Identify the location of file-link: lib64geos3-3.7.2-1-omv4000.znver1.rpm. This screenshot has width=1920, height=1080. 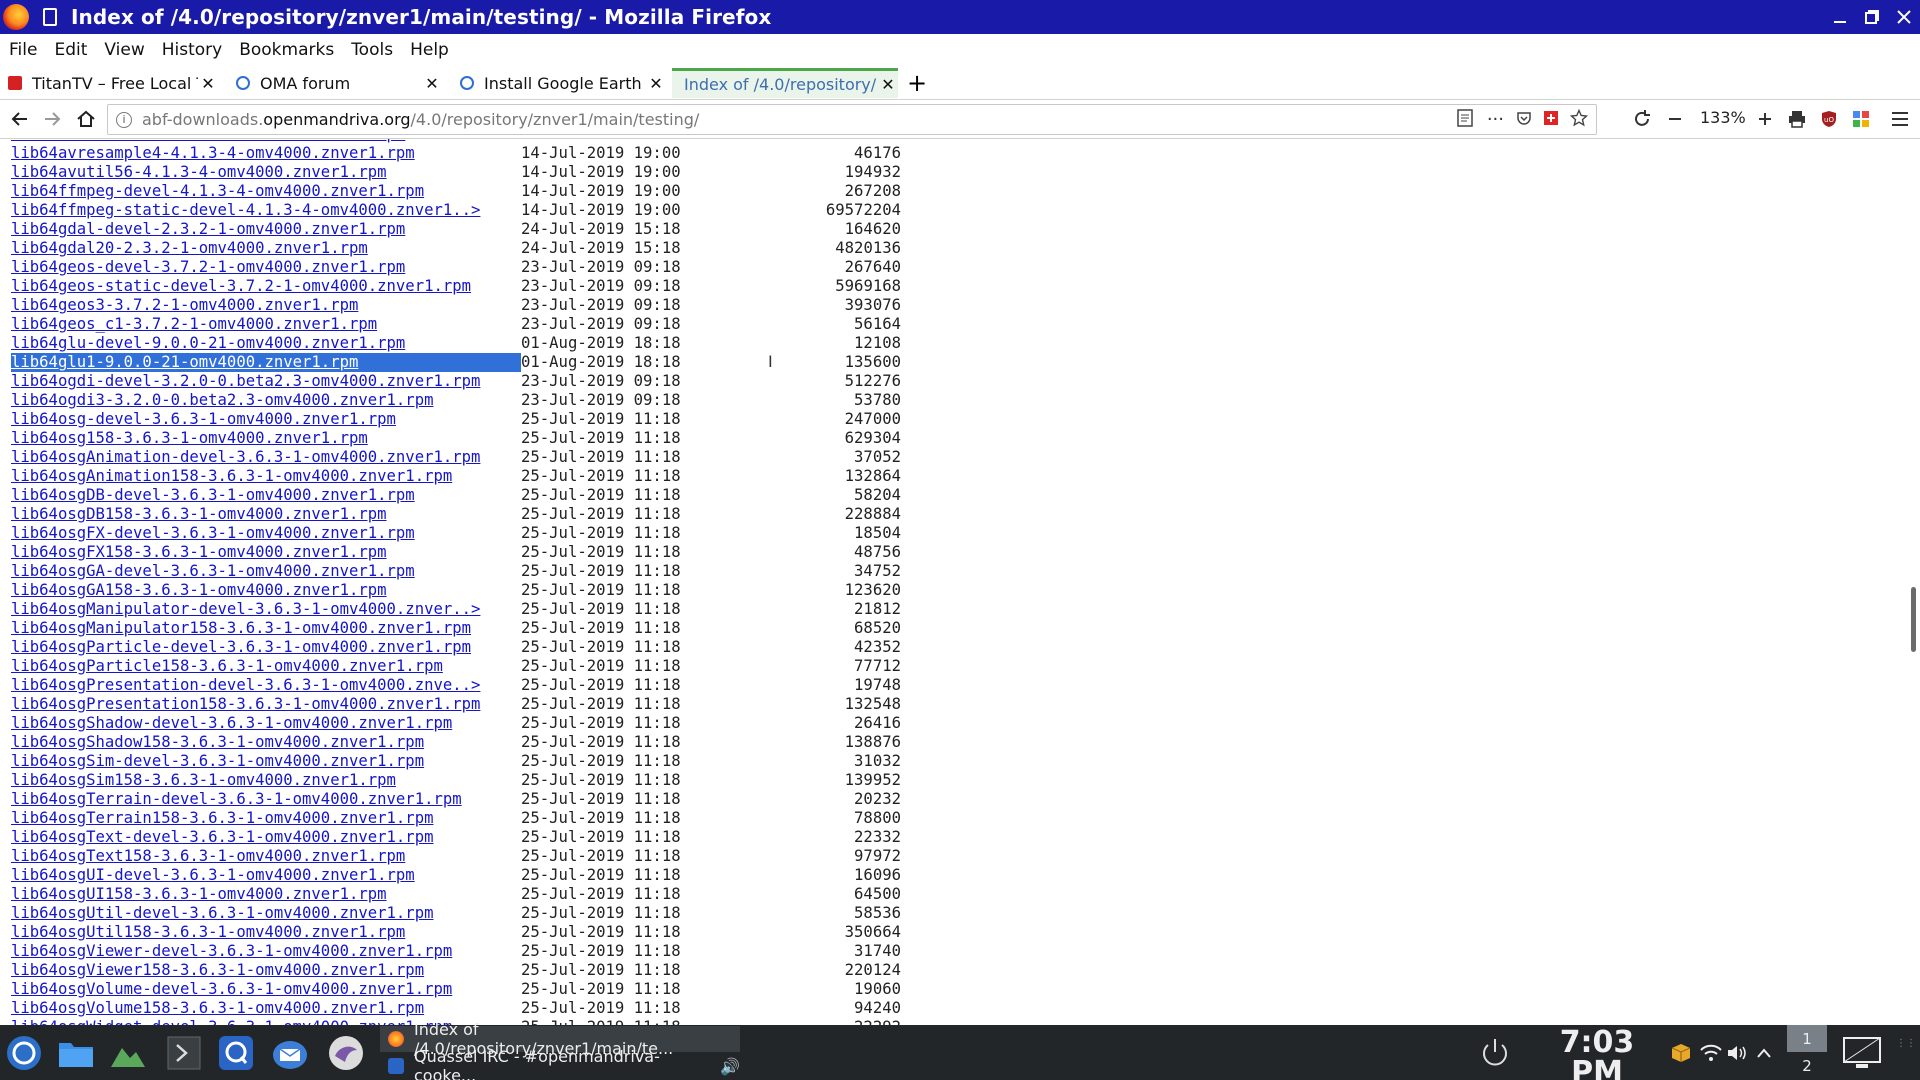
(266, 305).